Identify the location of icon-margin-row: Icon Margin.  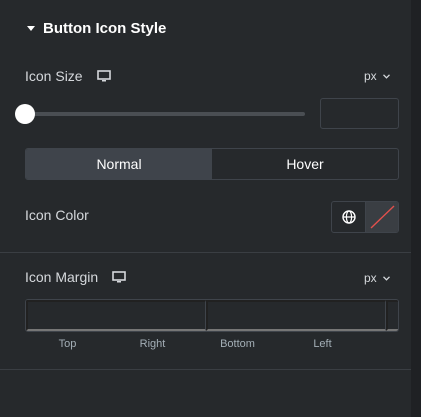
(75, 277).